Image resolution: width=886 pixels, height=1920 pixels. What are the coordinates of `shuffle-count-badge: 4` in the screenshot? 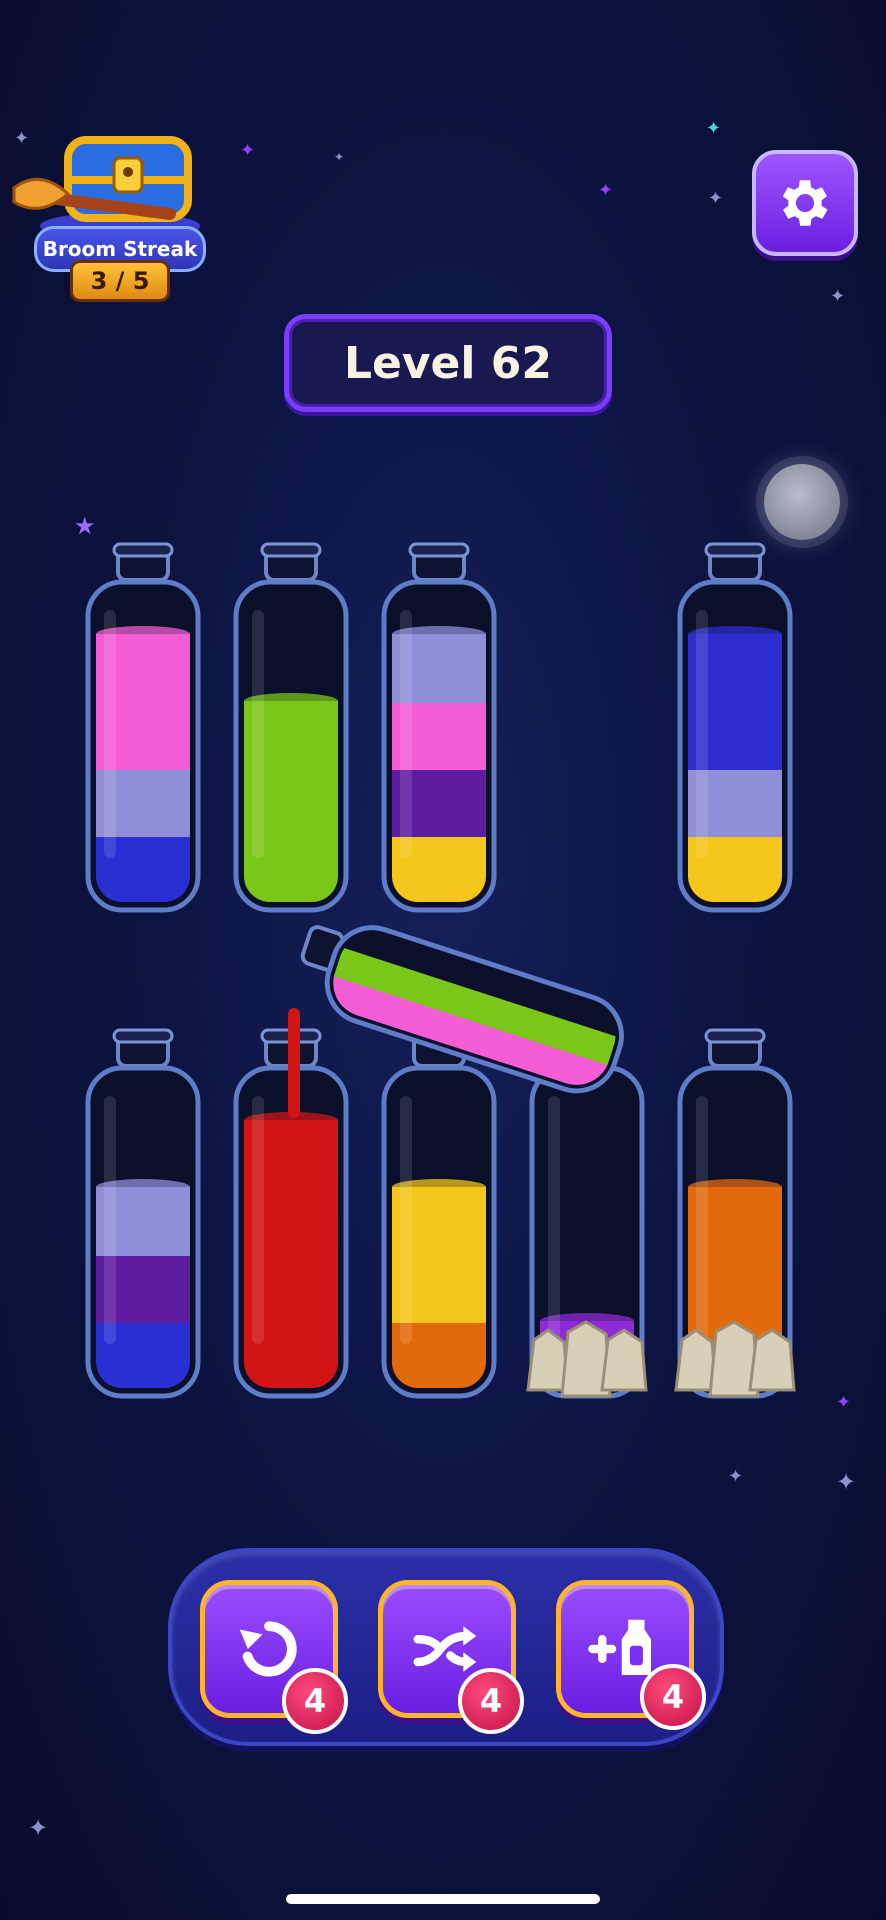 It's located at (491, 1701).